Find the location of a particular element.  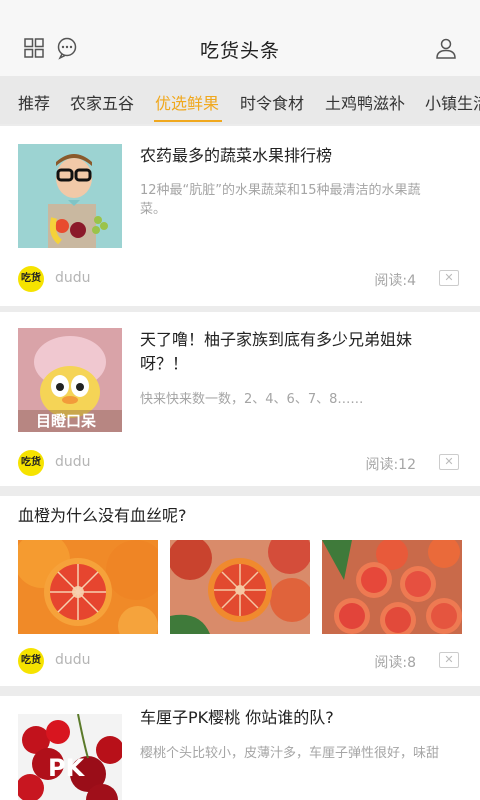

article-thumbnail: PK is located at coordinates (70, 757).